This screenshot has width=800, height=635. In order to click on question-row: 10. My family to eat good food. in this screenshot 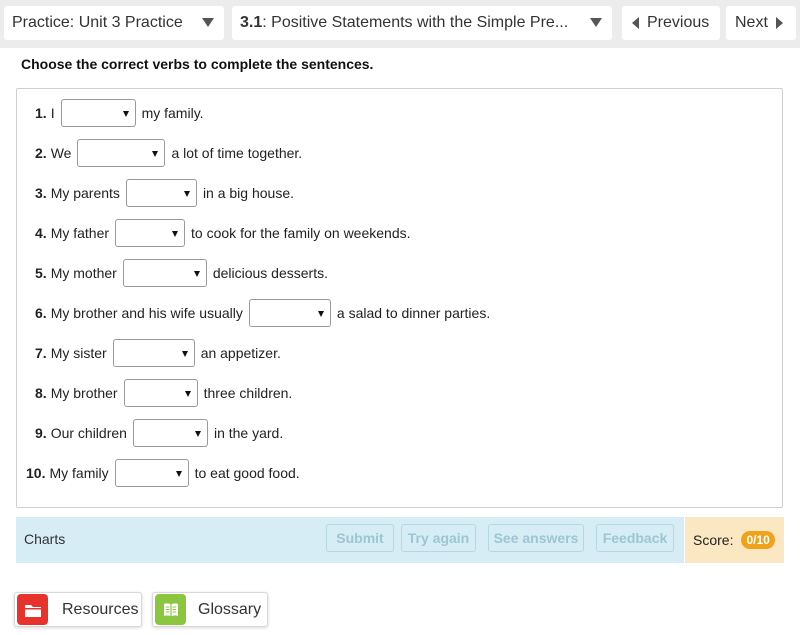, I will do `click(163, 473)`.